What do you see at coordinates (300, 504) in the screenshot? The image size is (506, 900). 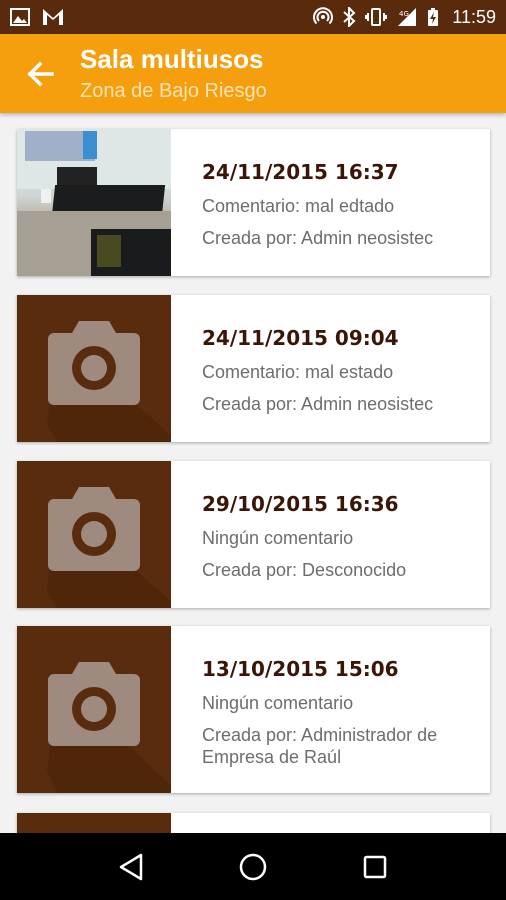 I see `card-date: 29/10/2015 16:36` at bounding box center [300, 504].